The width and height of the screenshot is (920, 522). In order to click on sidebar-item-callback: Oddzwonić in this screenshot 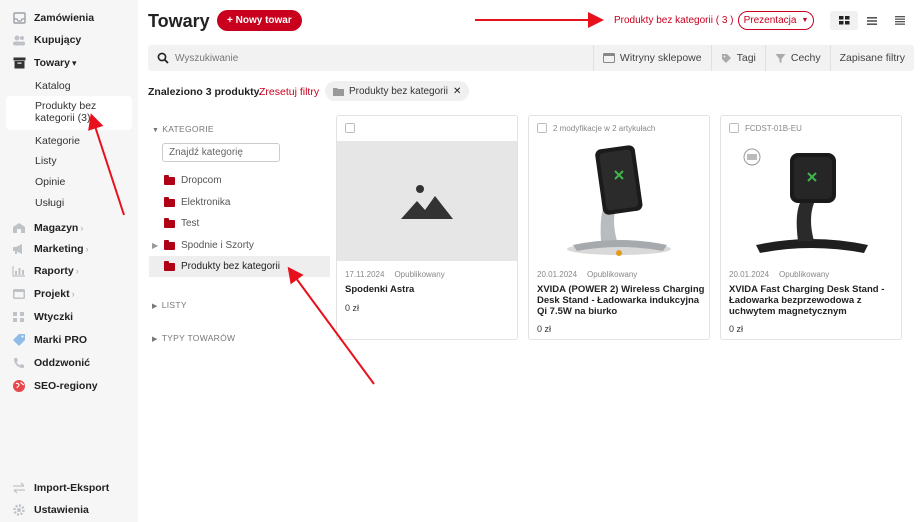, I will do `click(51, 363)`.